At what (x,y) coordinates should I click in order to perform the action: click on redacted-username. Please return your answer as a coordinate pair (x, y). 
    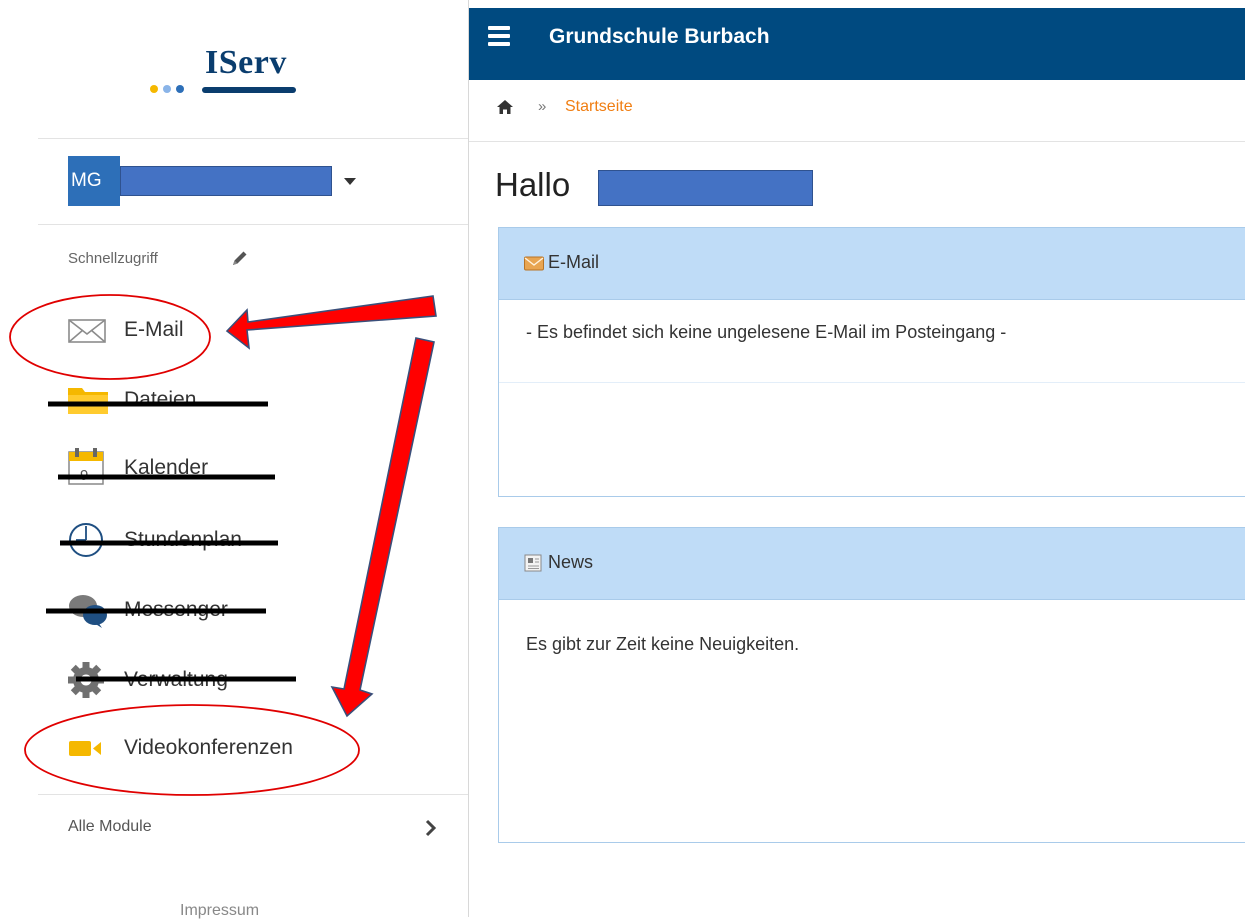
    Looking at the image, I should click on (226, 181).